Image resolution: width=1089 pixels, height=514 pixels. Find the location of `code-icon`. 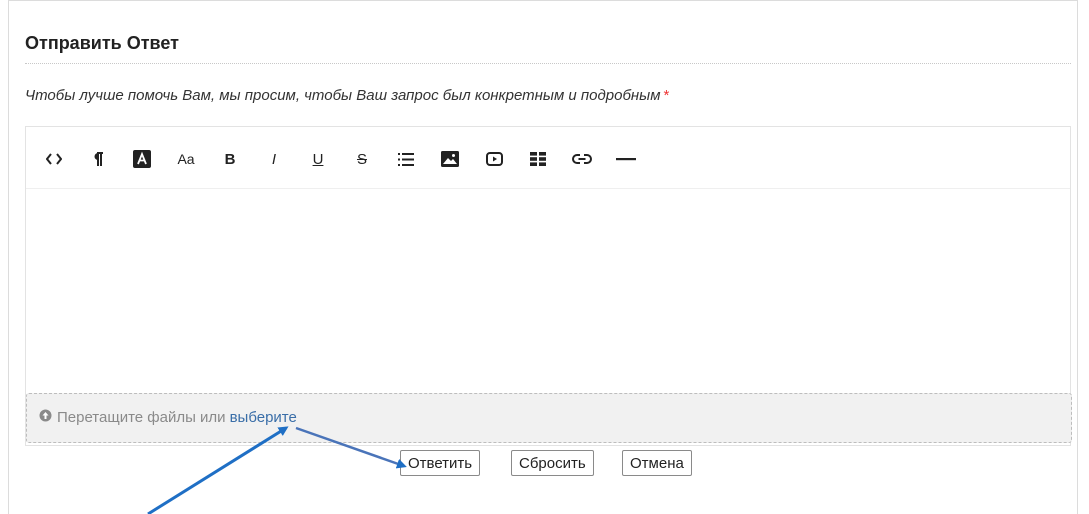

code-icon is located at coordinates (54, 159).